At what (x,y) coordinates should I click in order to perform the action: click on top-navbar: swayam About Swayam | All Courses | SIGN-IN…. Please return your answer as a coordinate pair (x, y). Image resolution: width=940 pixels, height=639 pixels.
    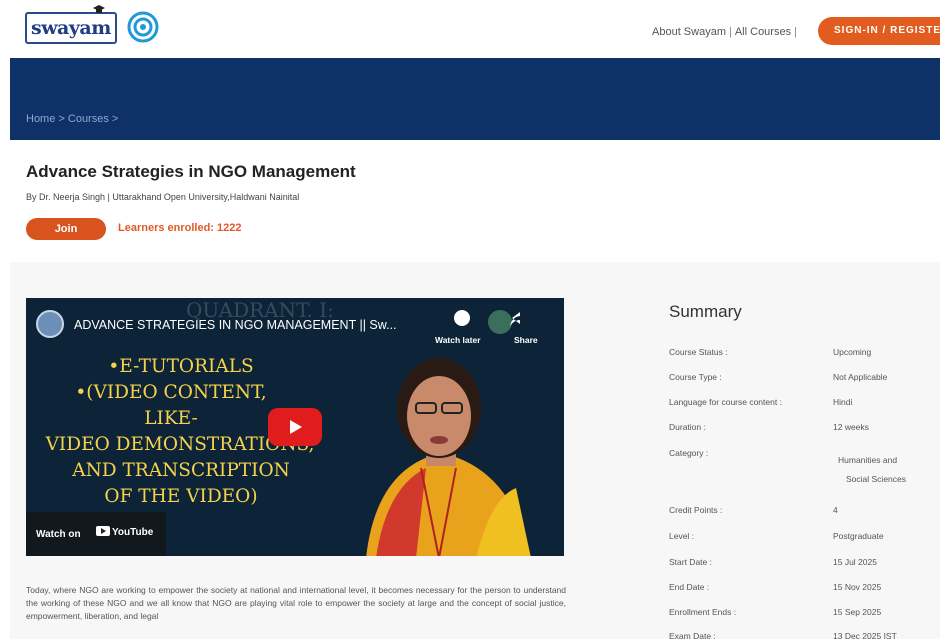
    Looking at the image, I should click on (470, 29).